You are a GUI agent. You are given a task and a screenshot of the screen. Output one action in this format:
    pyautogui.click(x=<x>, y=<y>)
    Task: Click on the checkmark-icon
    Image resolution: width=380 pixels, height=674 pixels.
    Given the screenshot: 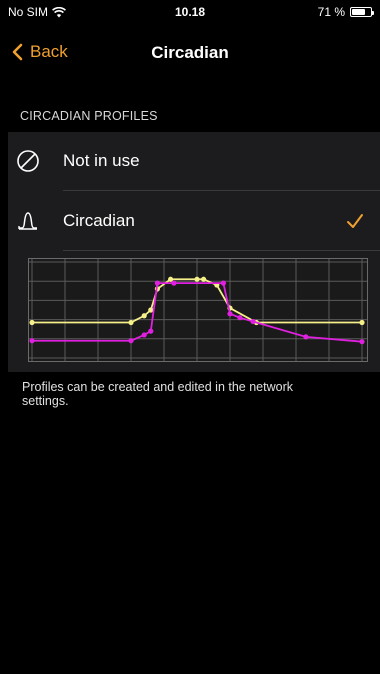 What is the action you would take?
    pyautogui.click(x=355, y=221)
    